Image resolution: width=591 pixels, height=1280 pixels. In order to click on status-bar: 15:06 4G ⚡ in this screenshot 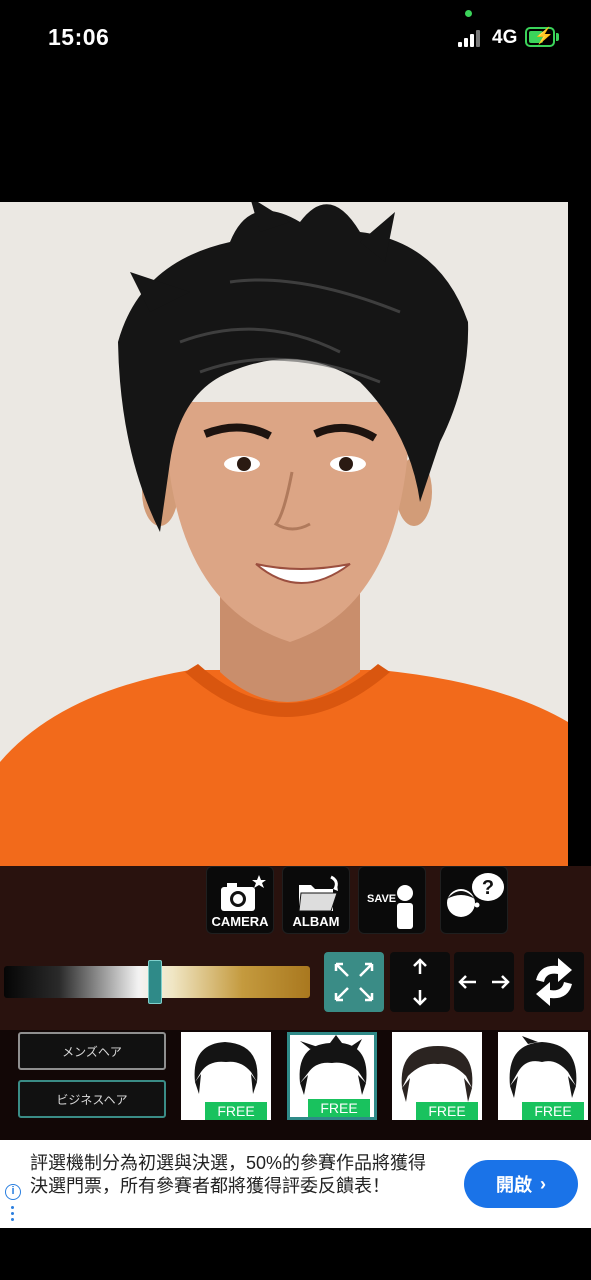, I will do `click(295, 40)`.